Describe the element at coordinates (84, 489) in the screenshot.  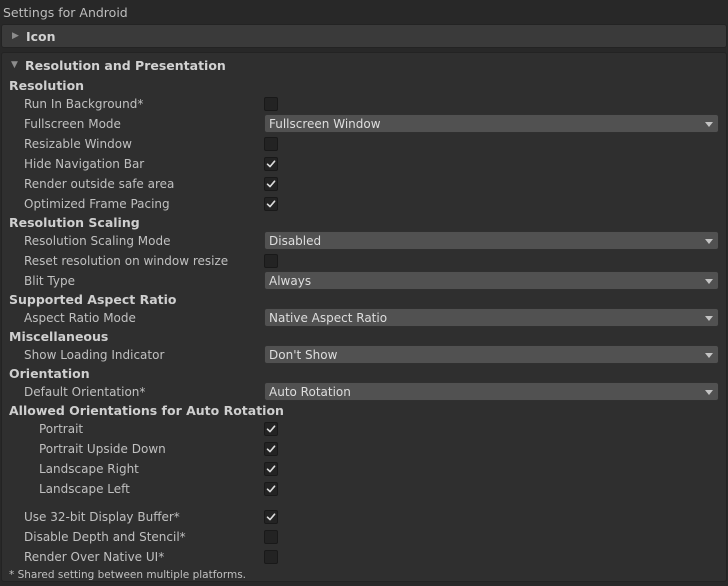
I see `landscape-left-label: Landscape Left` at that location.